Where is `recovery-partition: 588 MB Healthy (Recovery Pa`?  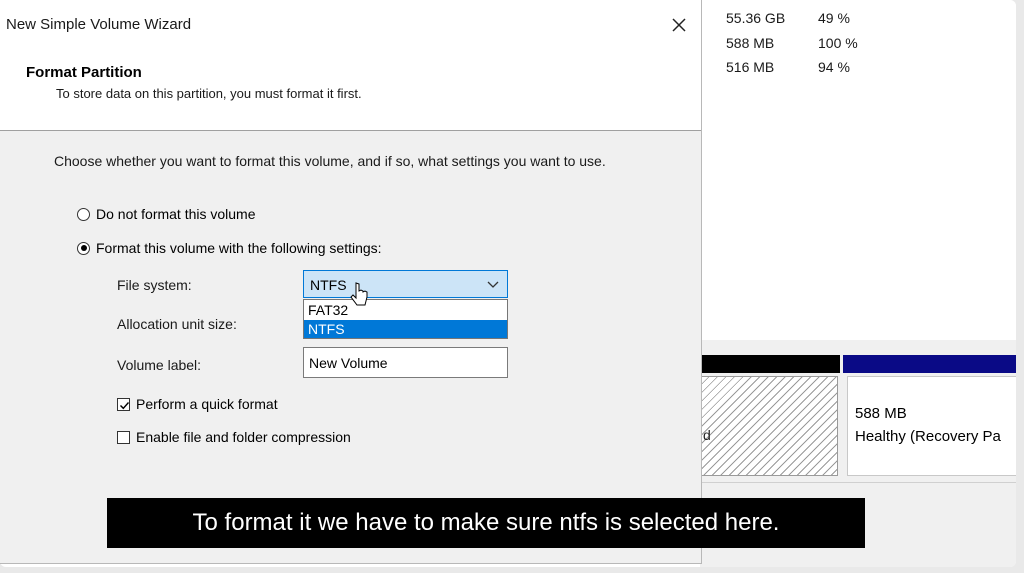 recovery-partition: 588 MB Healthy (Recovery Pa is located at coordinates (931, 426).